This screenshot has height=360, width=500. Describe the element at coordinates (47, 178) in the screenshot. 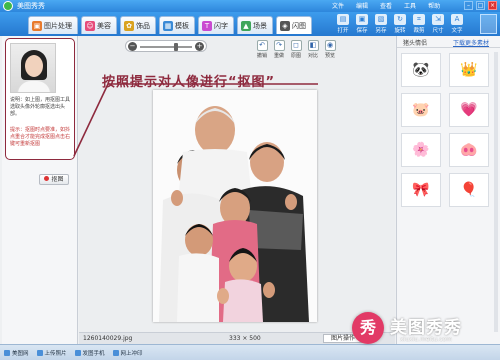

I see `cutout-icon` at that location.